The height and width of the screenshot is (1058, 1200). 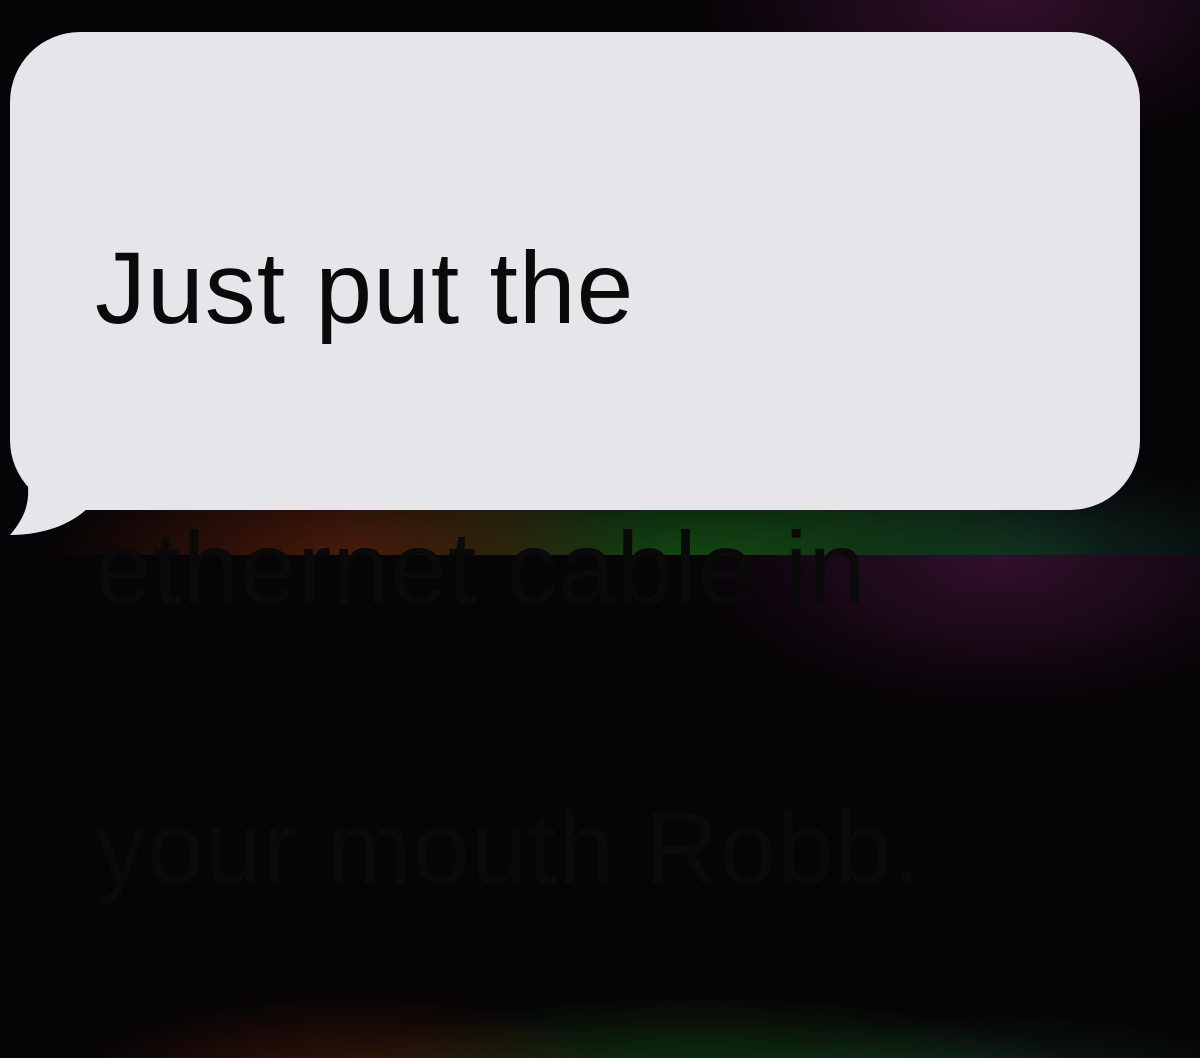 I want to click on message-line: your mouth Robb., so click(x=508, y=848).